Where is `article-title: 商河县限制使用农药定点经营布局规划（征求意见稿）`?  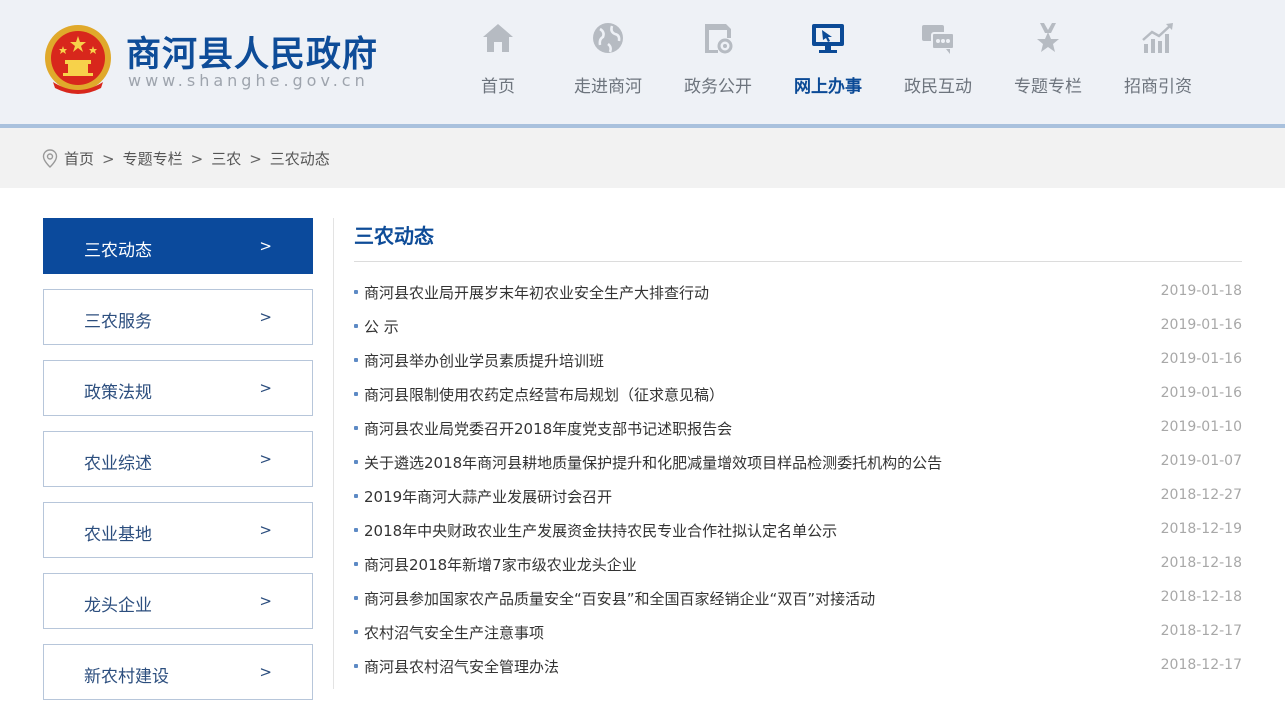
article-title: 商河县限制使用农药定点经营布局规划（征求意见稿） is located at coordinates (544, 394).